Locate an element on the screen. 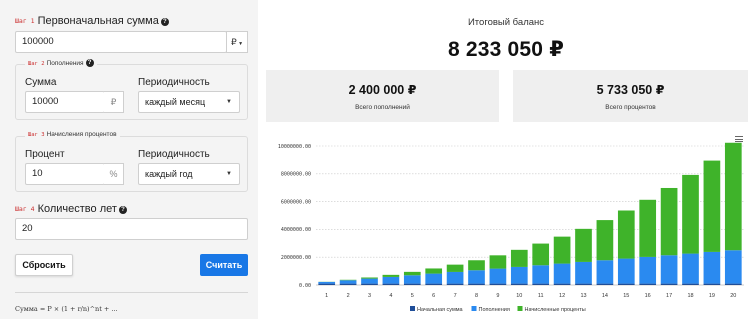 This screenshot has height=319, width=754. y-tick-label: 2000000.00 is located at coordinates (296, 258).